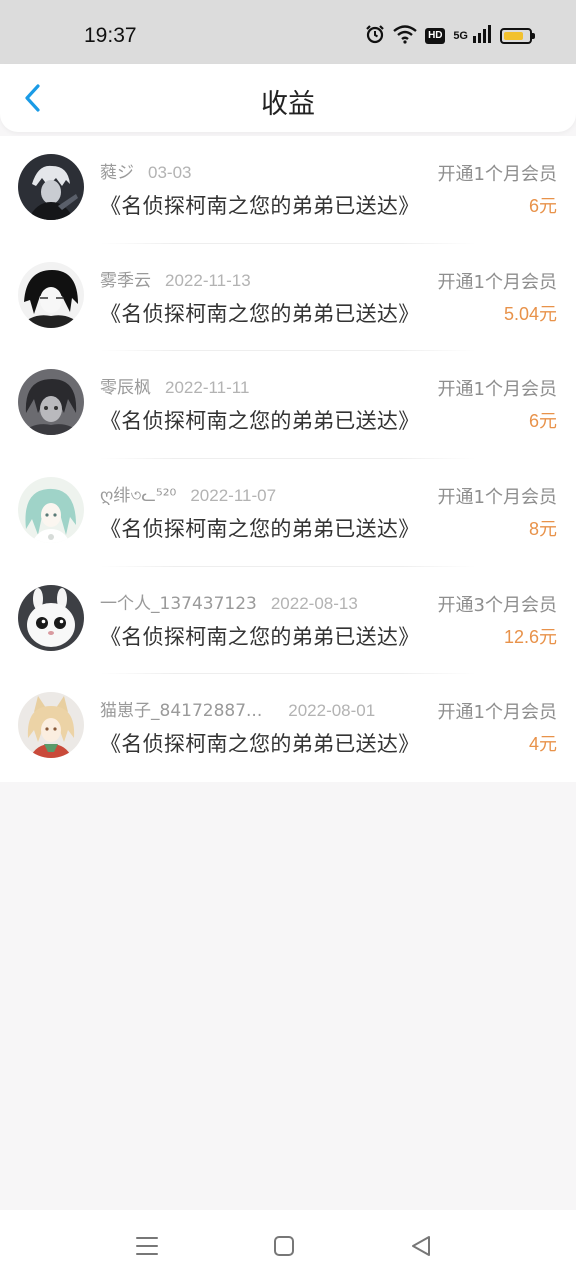 The image size is (576, 1280). What do you see at coordinates (288, 104) in the screenshot?
I see `page-title: 收益` at bounding box center [288, 104].